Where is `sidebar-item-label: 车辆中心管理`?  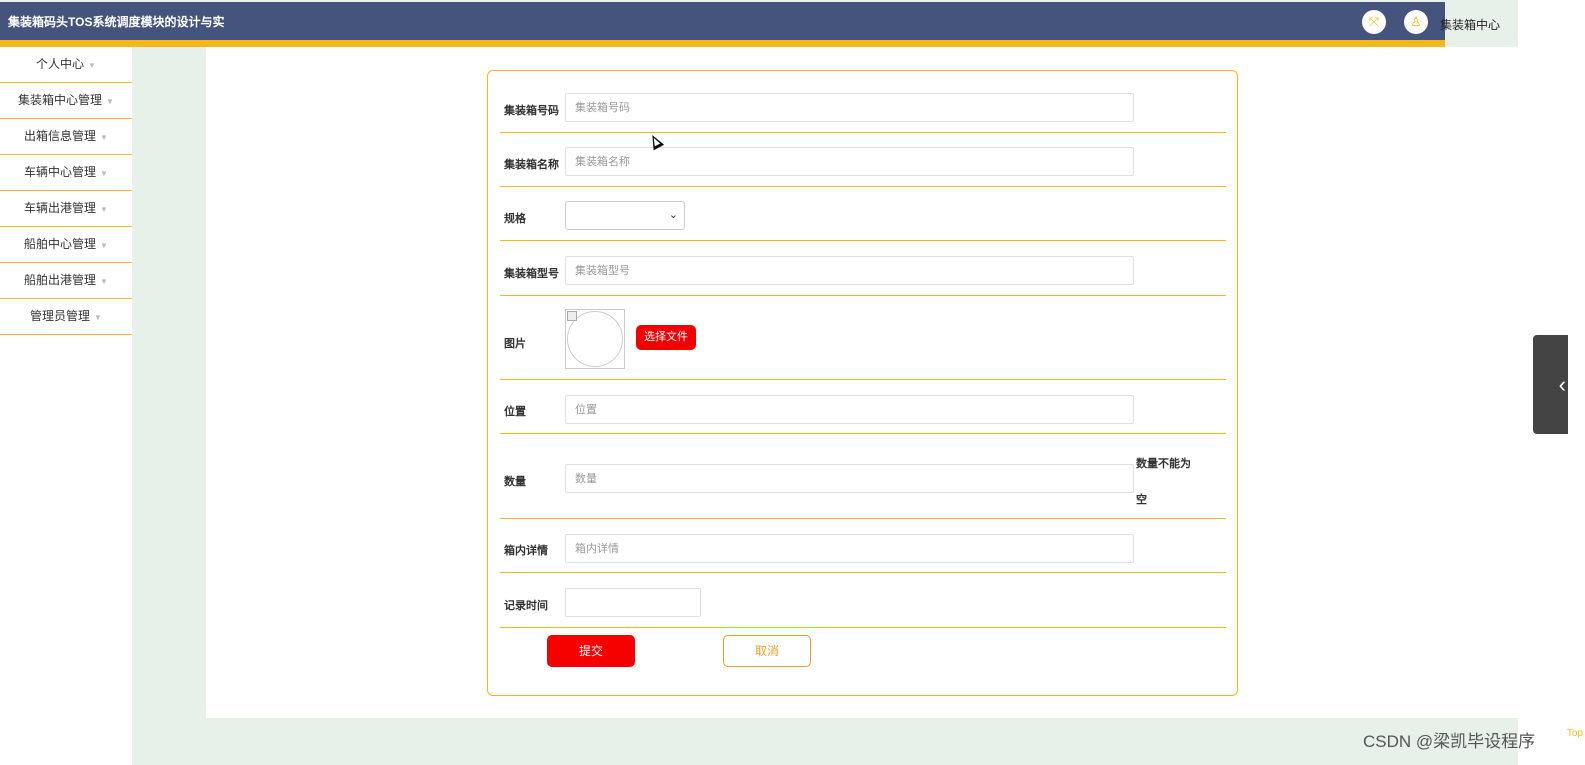 sidebar-item-label: 车辆中心管理 is located at coordinates (60, 172).